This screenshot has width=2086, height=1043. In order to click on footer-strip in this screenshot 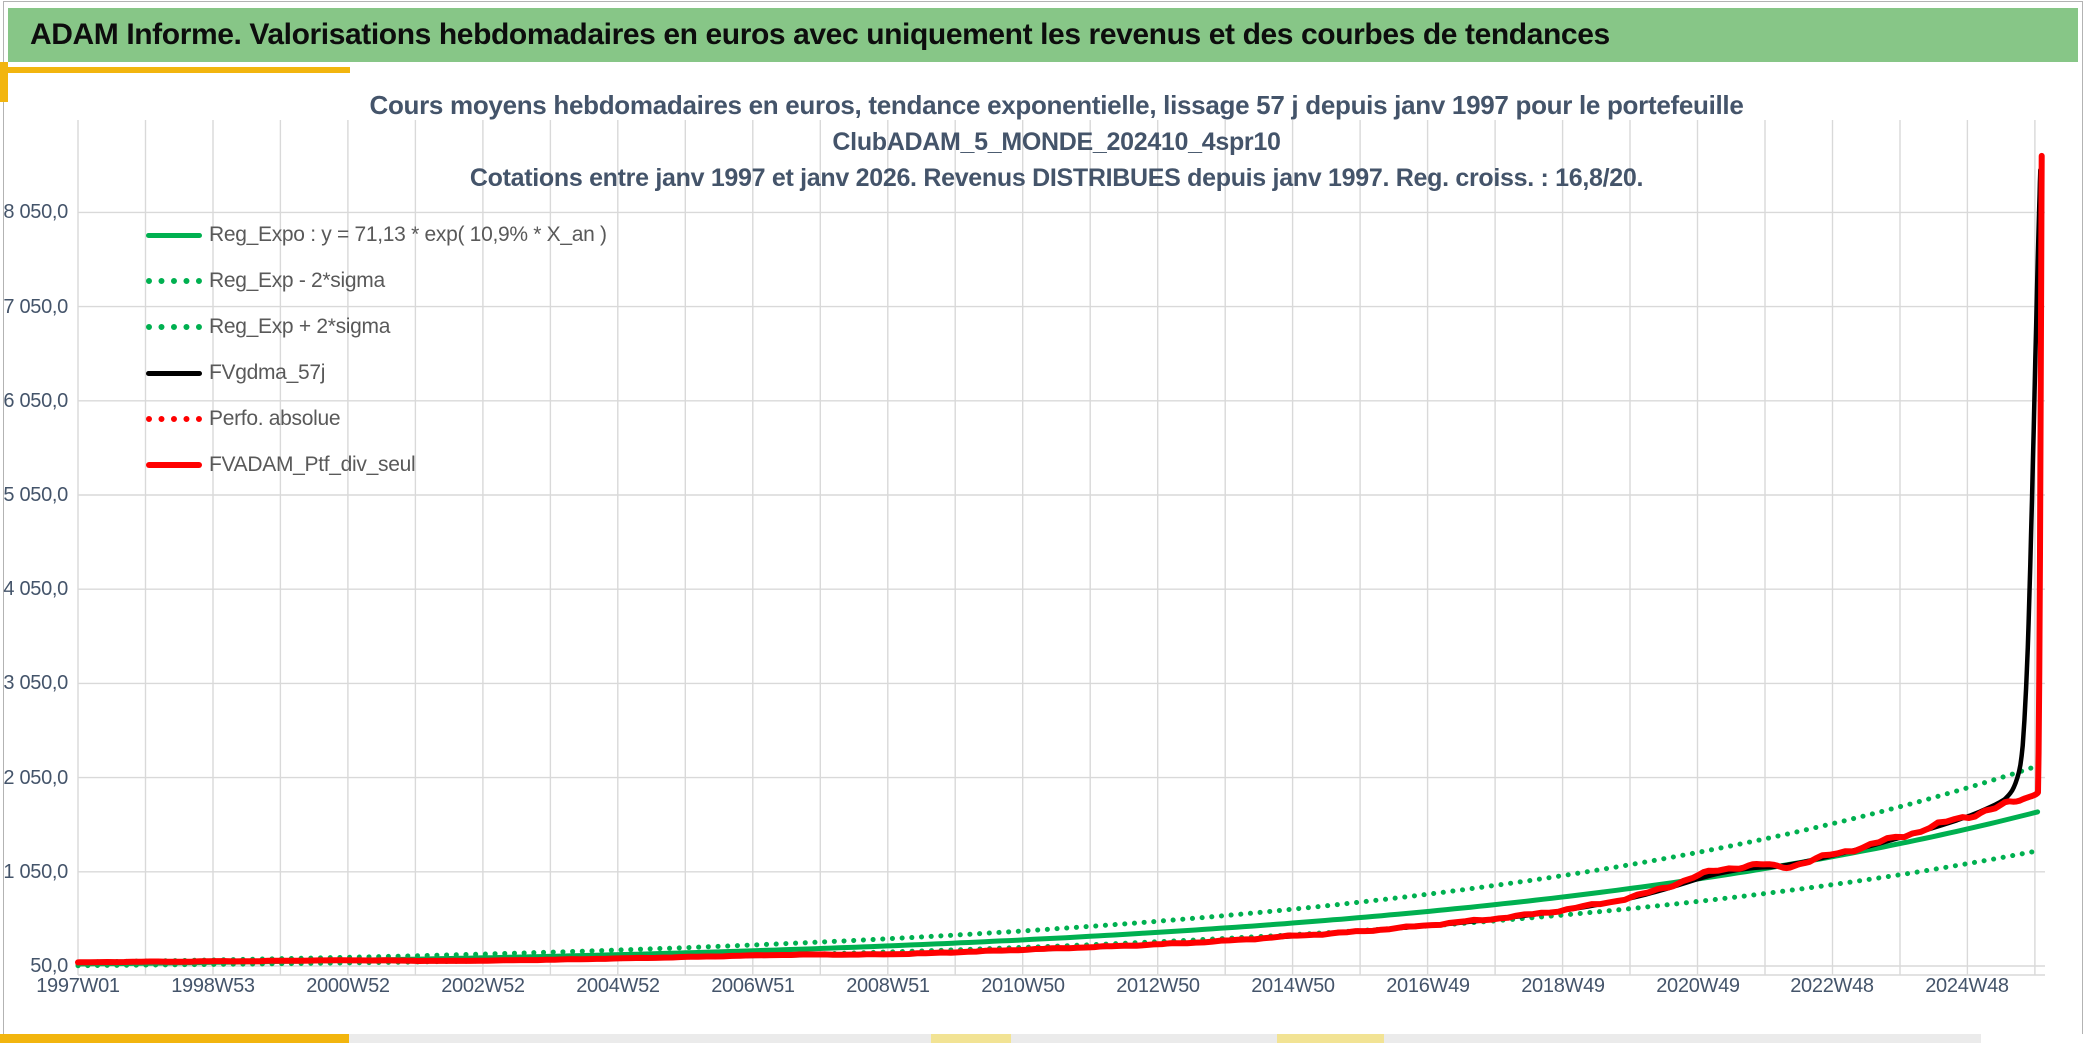, I will do `click(1043, 1038)`.